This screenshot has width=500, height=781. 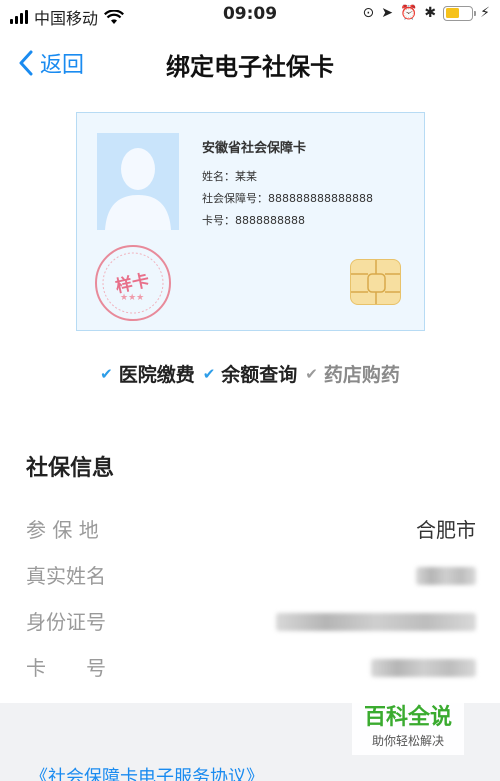 I want to click on info-value: 合肥市, so click(x=446, y=530).